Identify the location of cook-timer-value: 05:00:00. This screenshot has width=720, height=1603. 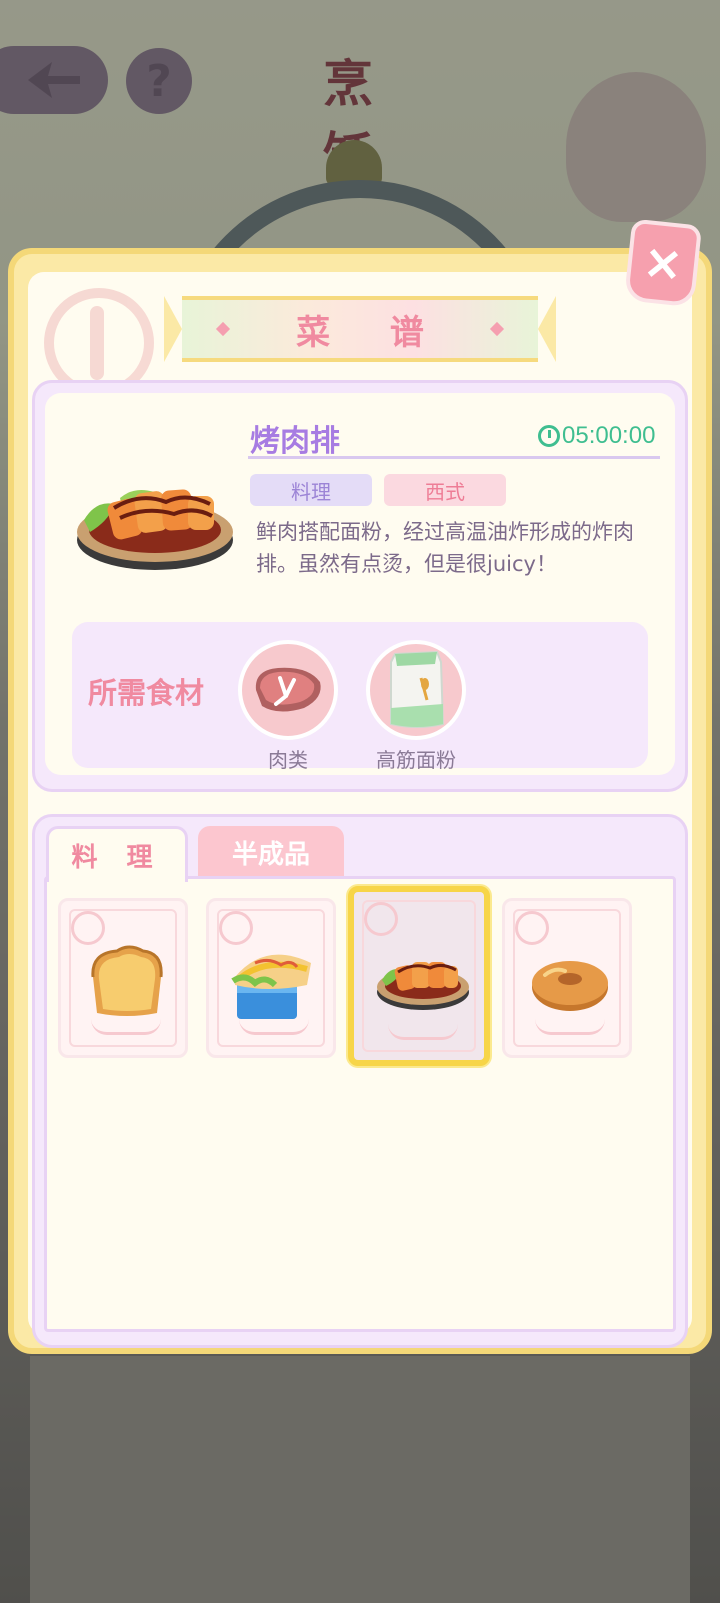
(609, 435).